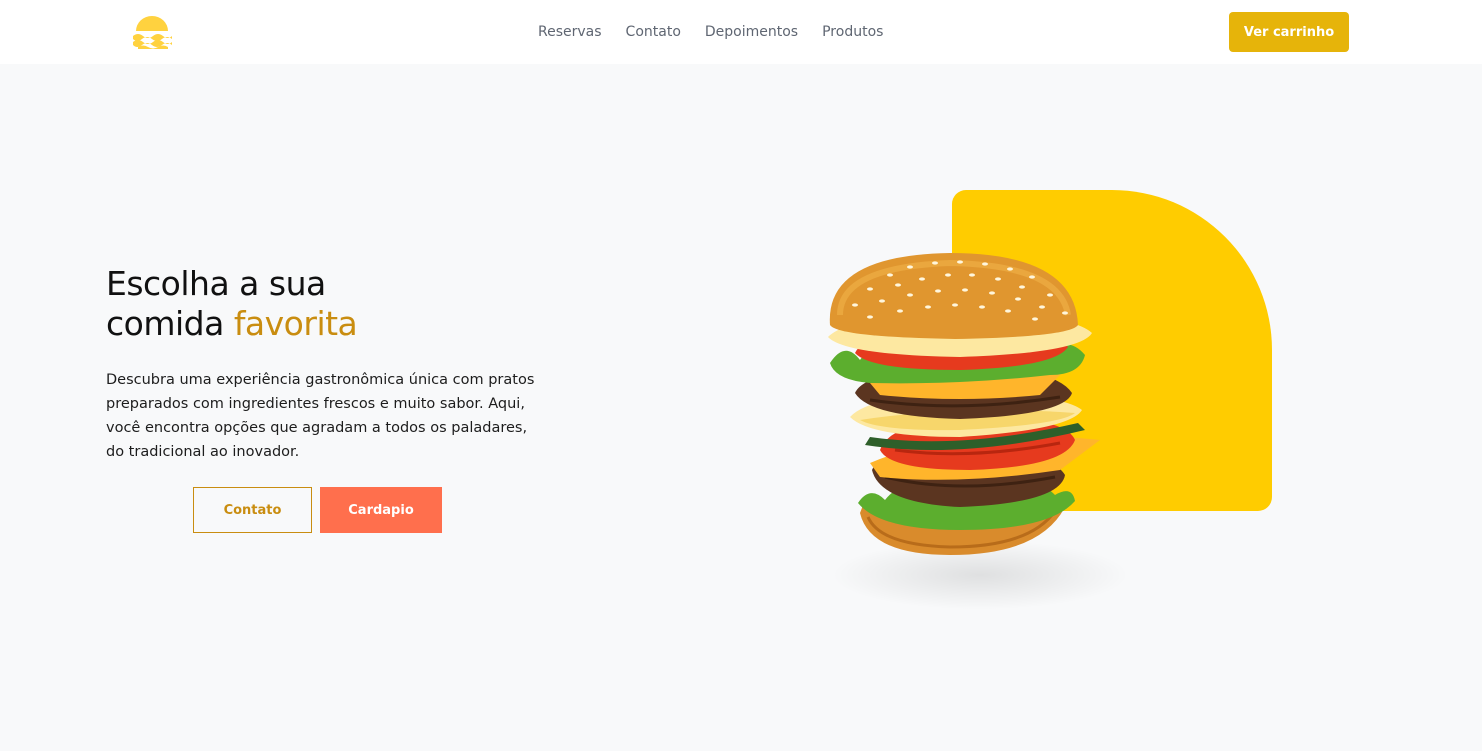 This screenshot has height=751, width=1482. I want to click on hero-title: Escolha a sua comida favorita, so click(232, 304).